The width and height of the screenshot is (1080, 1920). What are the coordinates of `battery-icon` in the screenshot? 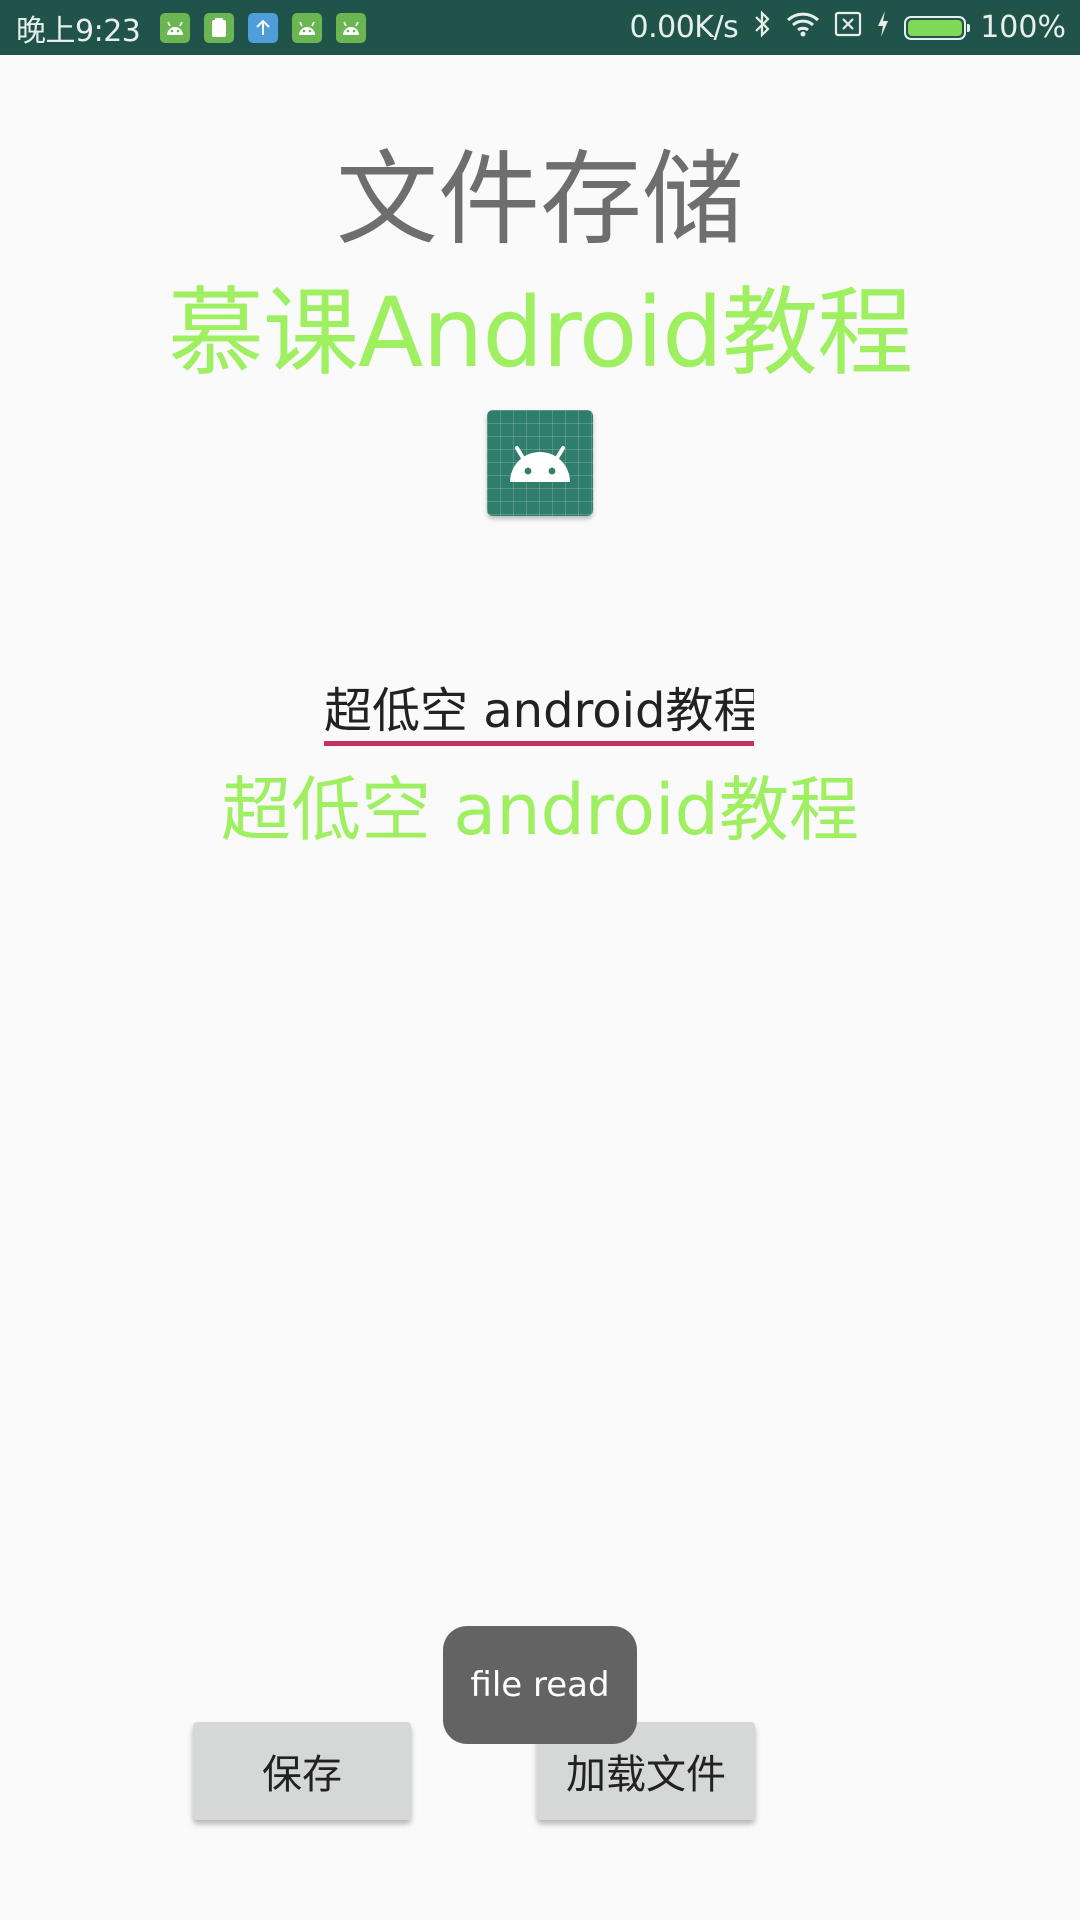 It's located at (937, 27).